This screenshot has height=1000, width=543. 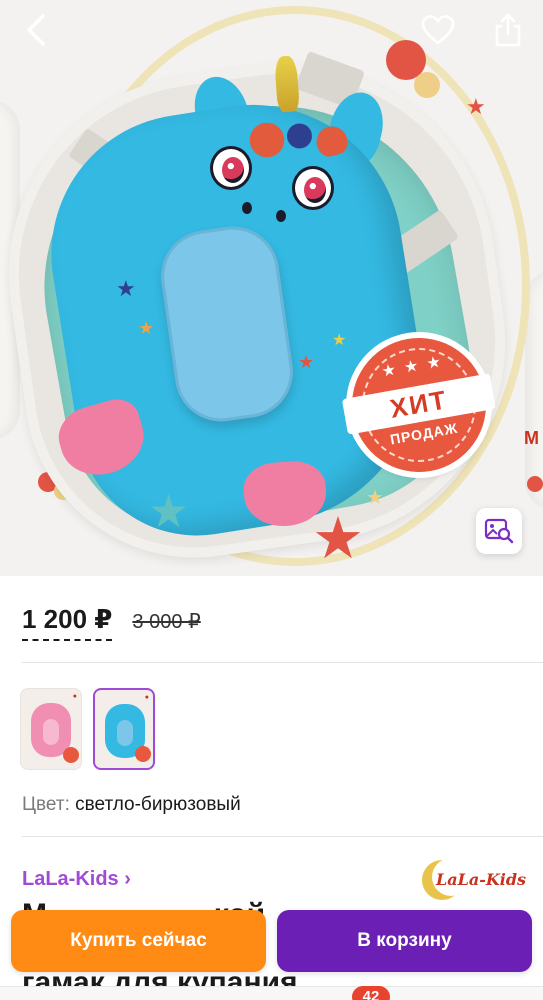 I want to click on color-option: Цвет: светло-бирюзовый, so click(x=131, y=805).